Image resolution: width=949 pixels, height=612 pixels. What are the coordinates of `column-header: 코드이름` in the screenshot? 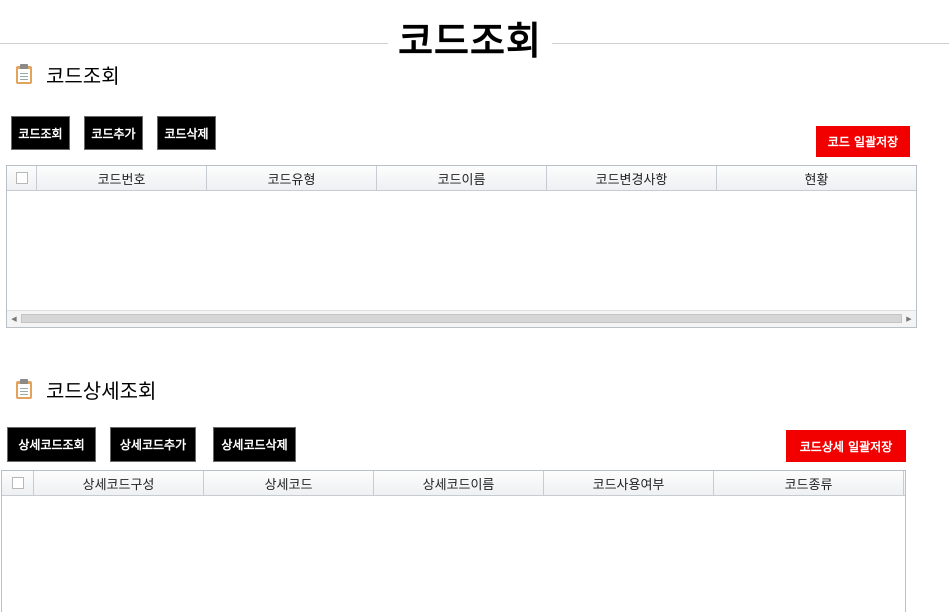 It's located at (462, 178).